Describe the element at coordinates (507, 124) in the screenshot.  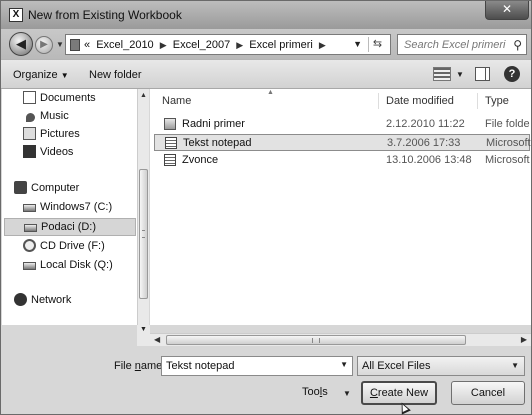
I see `file-type: File folde` at that location.